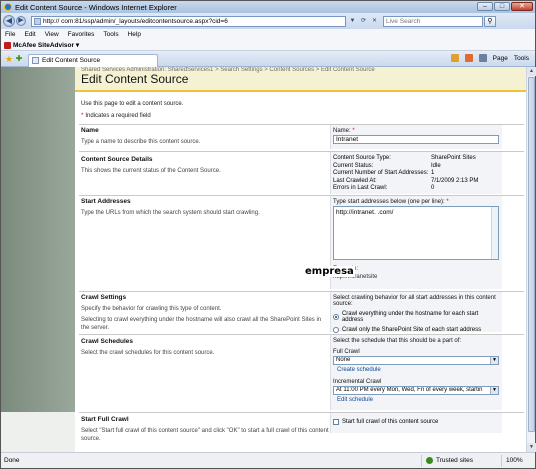 This screenshot has width=536, height=469. What do you see at coordinates (21, 21) in the screenshot?
I see `forward-button: ▶` at bounding box center [21, 21].